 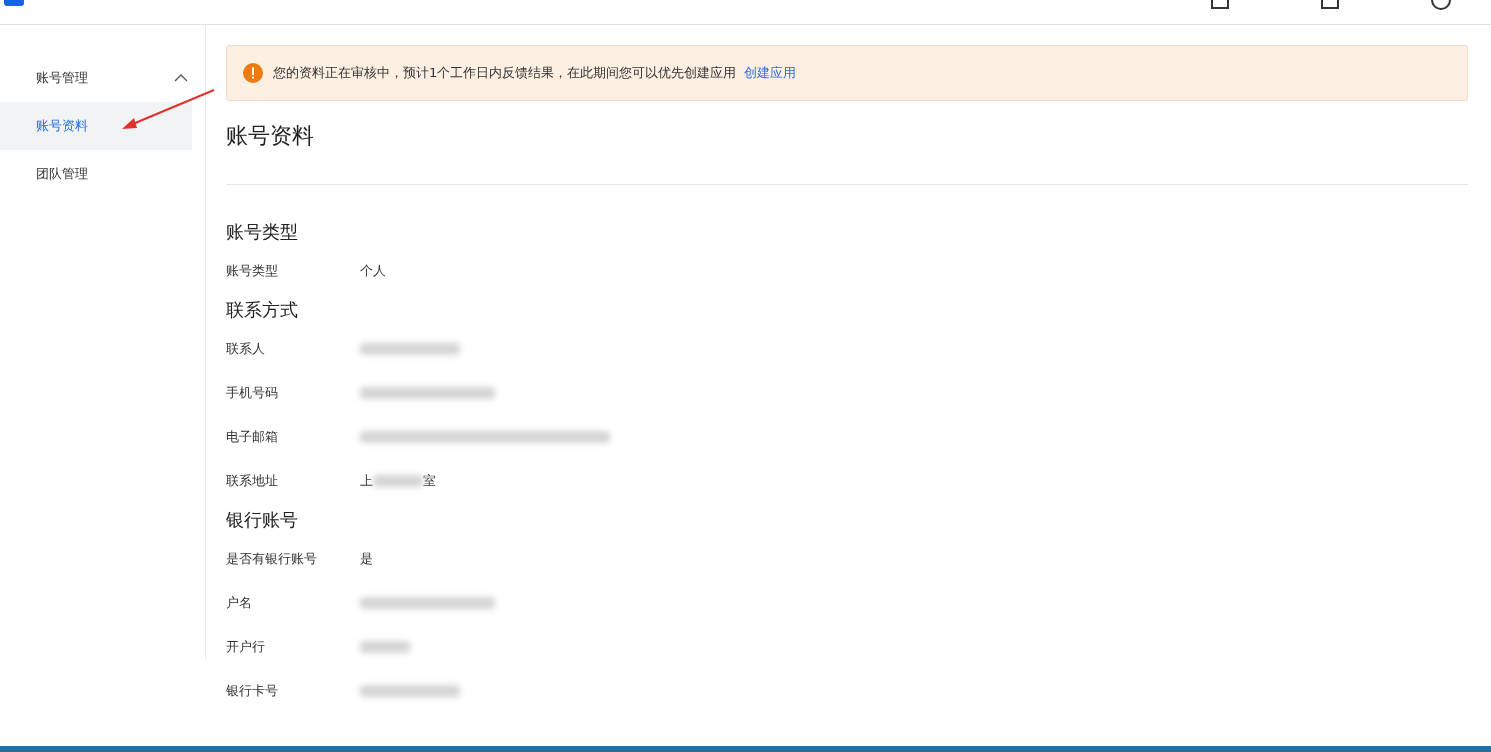 I want to click on logo-icon, so click(x=14, y=3).